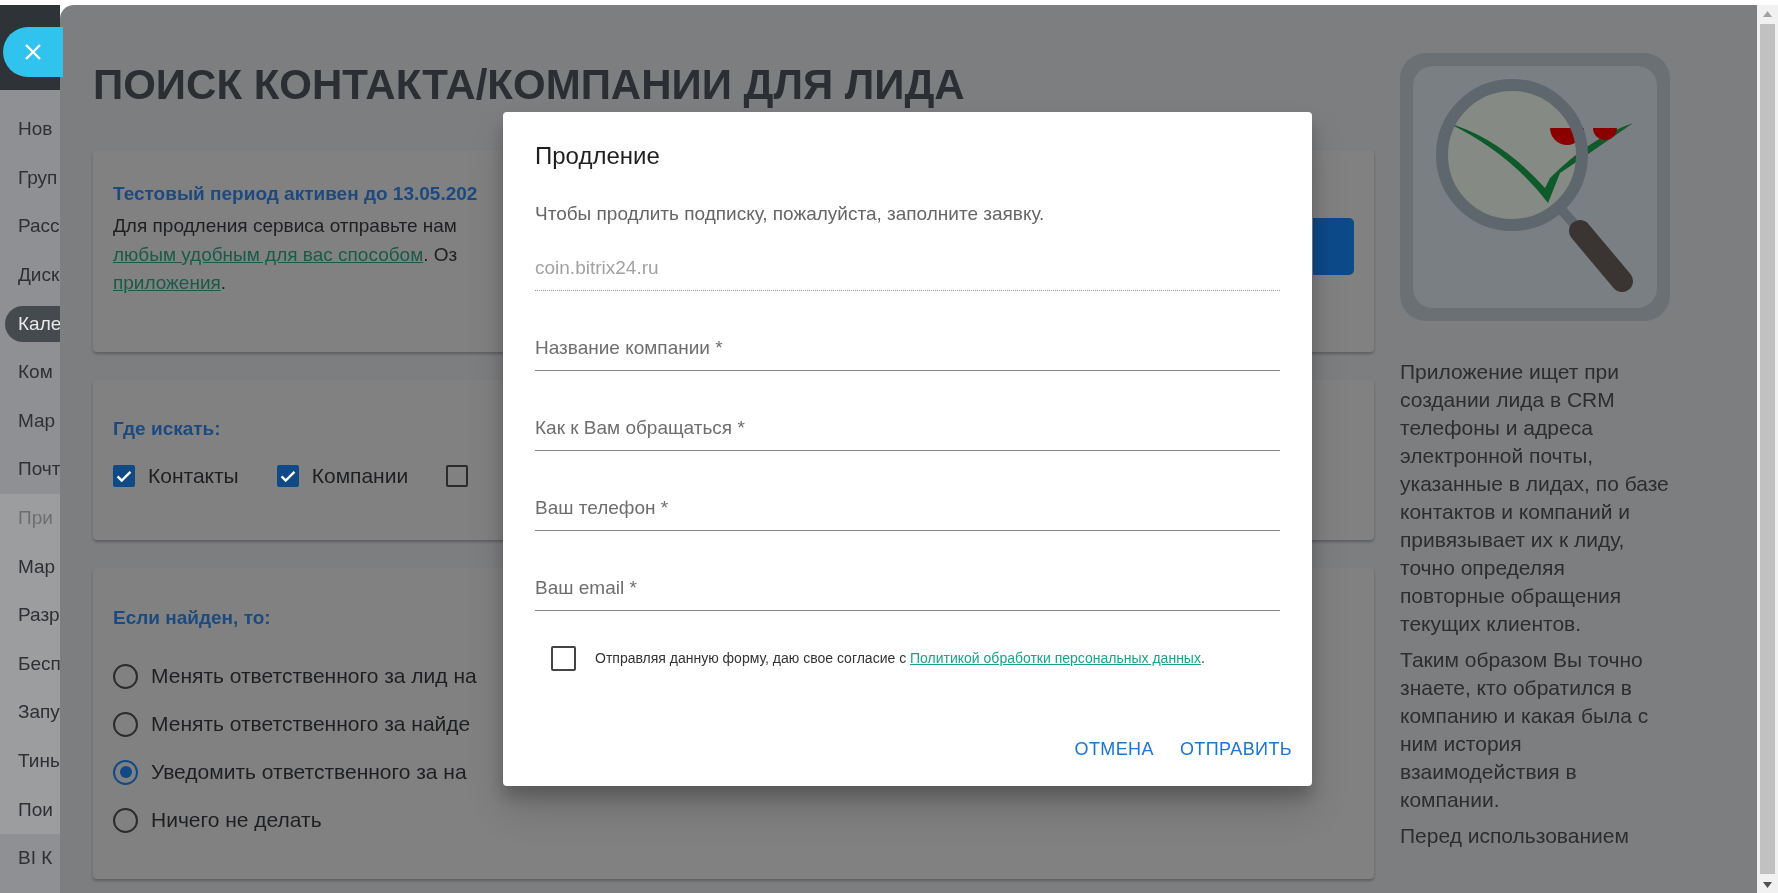 This screenshot has width=1778, height=893. What do you see at coordinates (39, 275) in the screenshot?
I see `sidebar-item: Диск` at bounding box center [39, 275].